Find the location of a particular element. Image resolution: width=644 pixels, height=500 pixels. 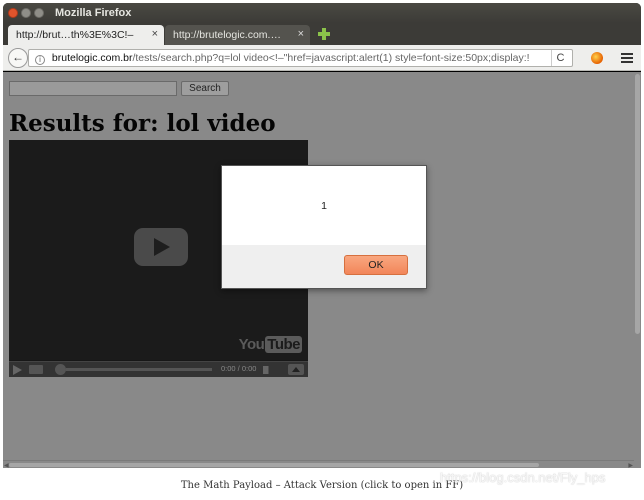

large-play-icon is located at coordinates (161, 247).